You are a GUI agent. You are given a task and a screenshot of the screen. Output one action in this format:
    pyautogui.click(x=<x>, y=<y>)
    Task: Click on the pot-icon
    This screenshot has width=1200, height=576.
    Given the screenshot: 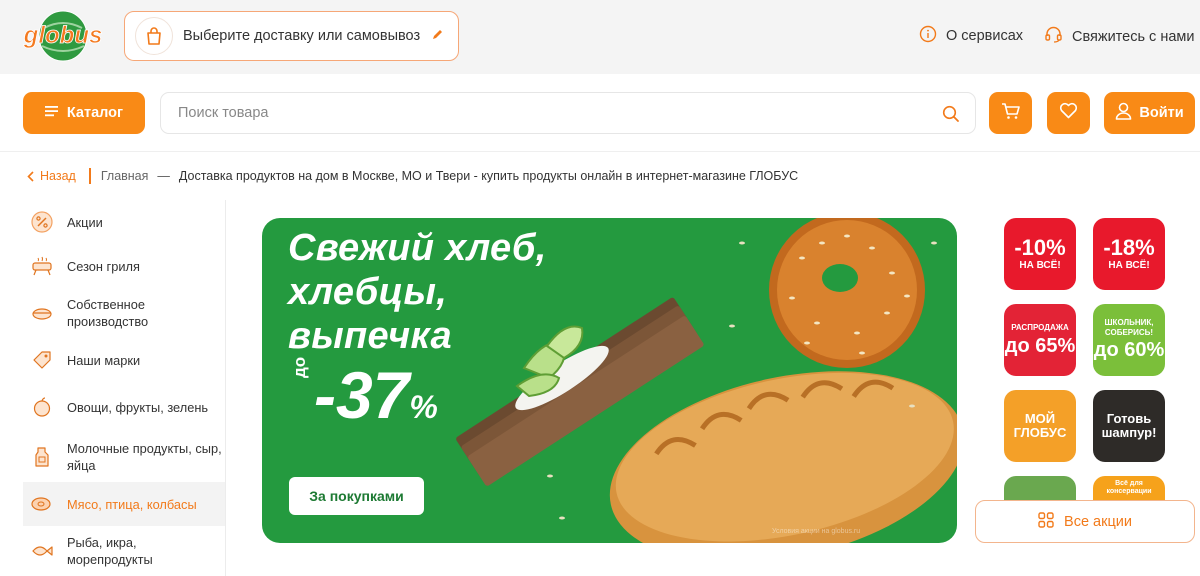 What is the action you would take?
    pyautogui.click(x=42, y=313)
    